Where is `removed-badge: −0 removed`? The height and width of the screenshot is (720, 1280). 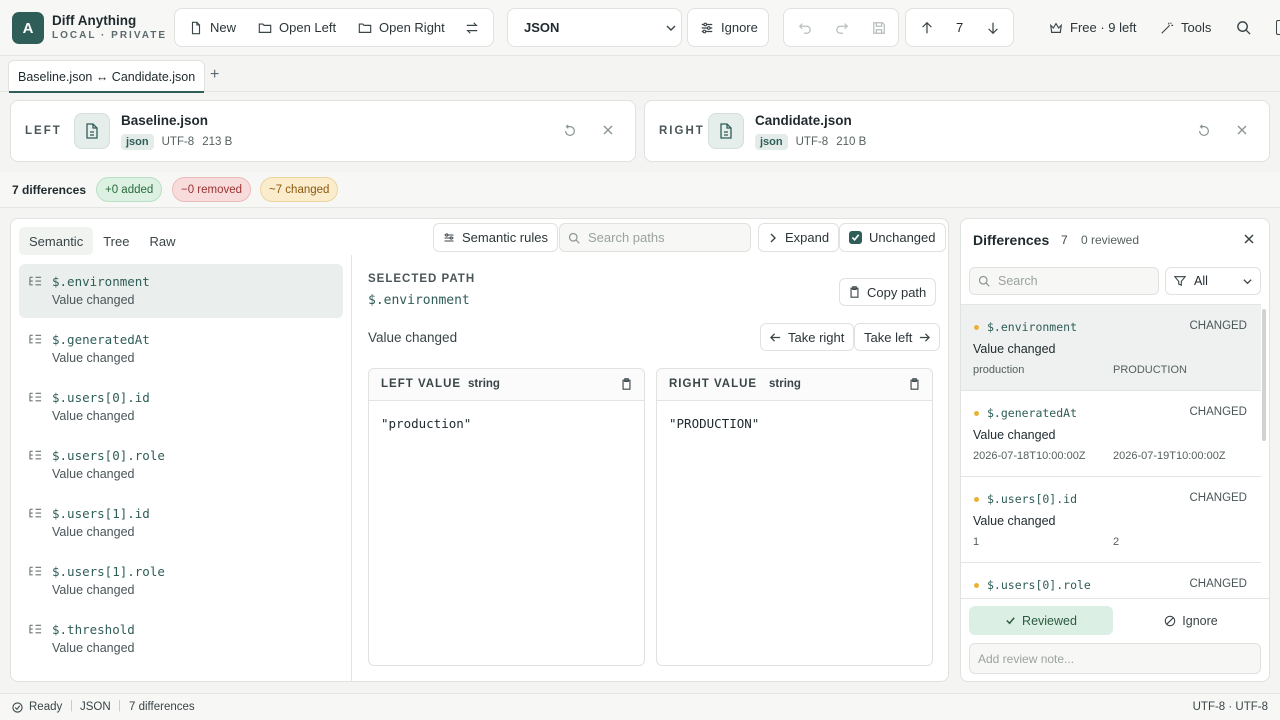 removed-badge: −0 removed is located at coordinates (212, 189).